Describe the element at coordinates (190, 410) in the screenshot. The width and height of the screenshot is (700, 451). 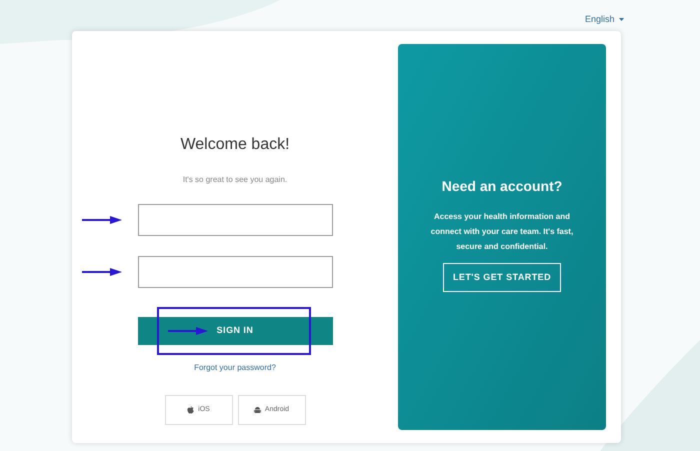
I see `apple-icon` at that location.